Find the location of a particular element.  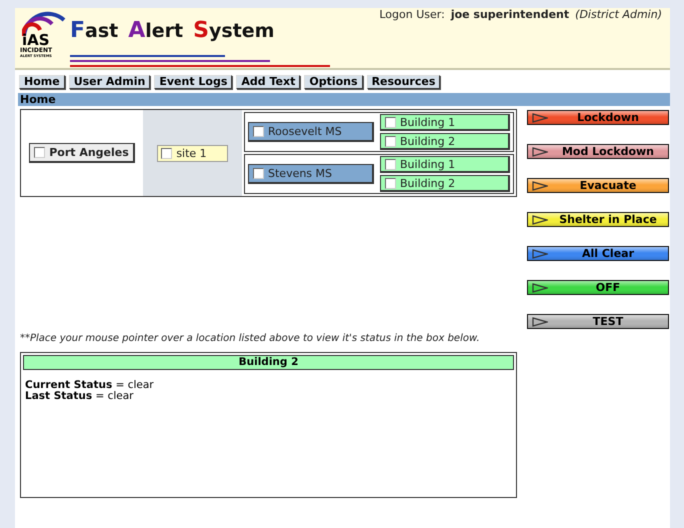

district-item: Port Angeles is located at coordinates (82, 153).